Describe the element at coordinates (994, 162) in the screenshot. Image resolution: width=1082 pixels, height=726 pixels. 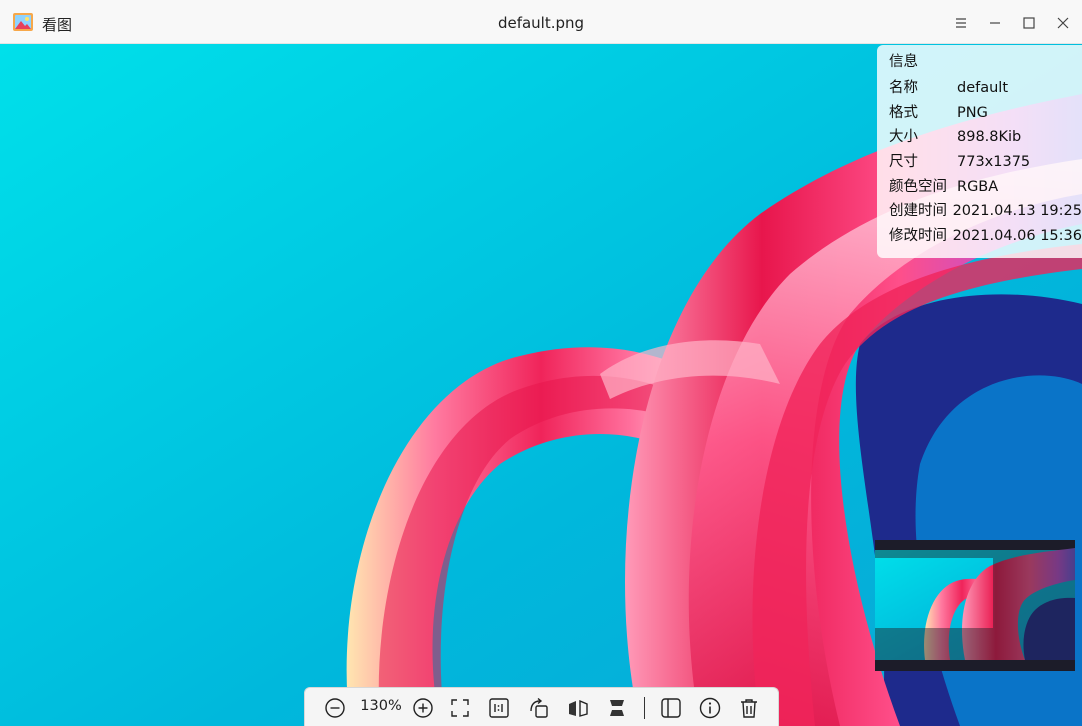
I see `info-value: 773x1375` at that location.